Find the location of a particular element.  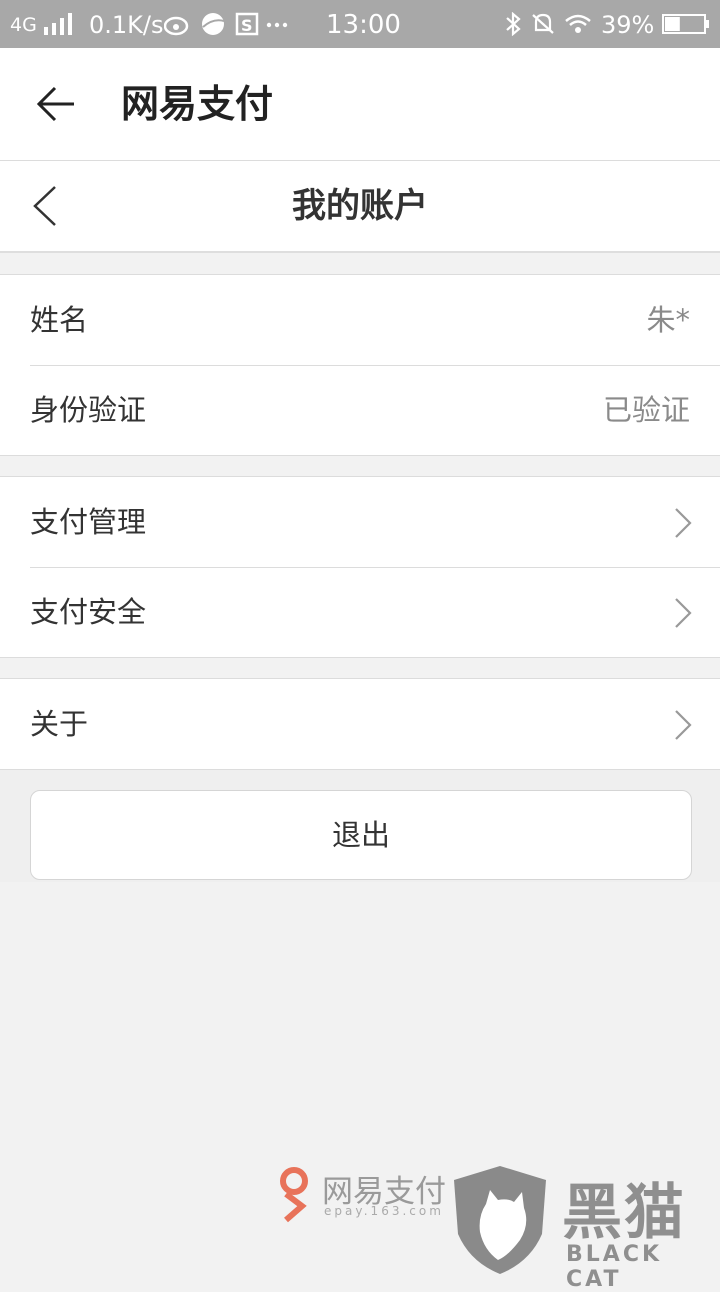

black-cat-shield-icon is located at coordinates (500, 1220).